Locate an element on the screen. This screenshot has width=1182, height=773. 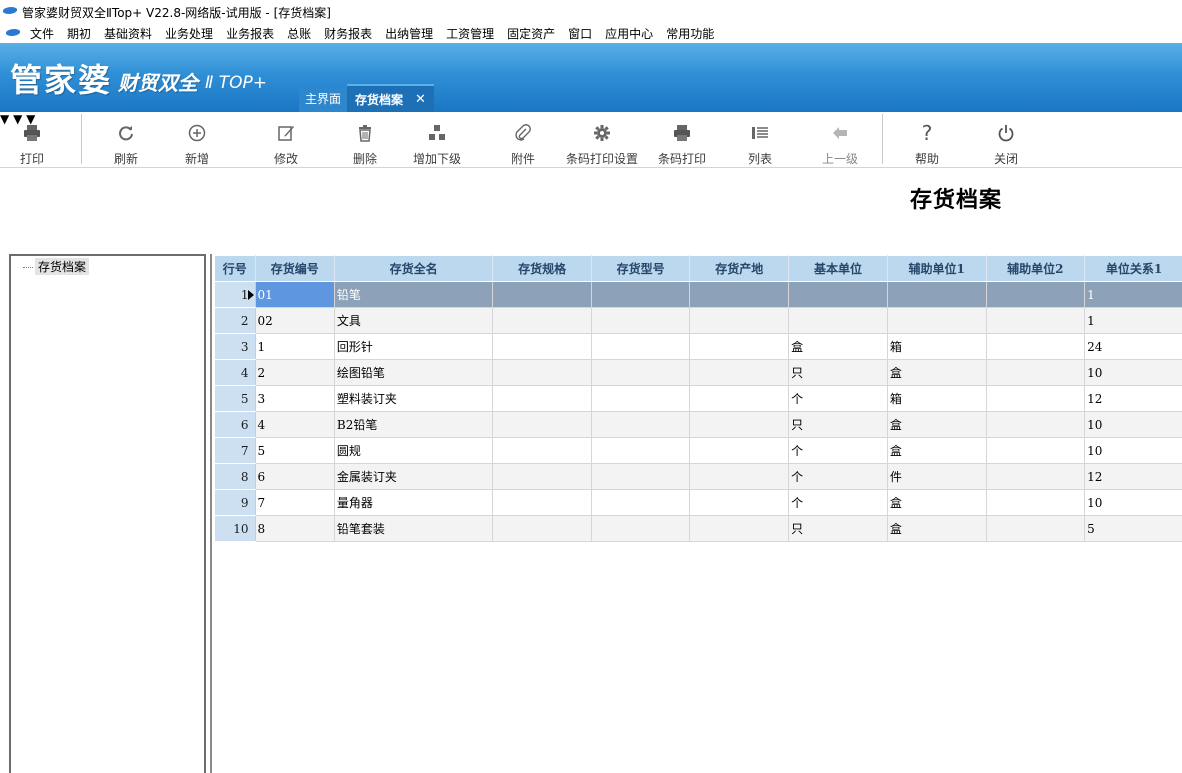
table-cell: 24 is located at coordinates (1133, 346).